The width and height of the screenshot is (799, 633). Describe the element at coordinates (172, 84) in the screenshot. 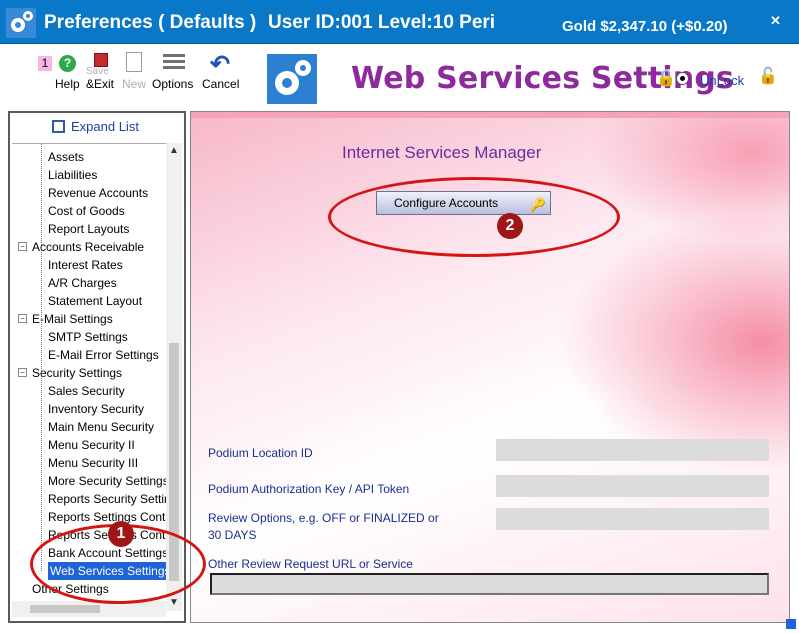

I see `options-button-label: Options` at that location.